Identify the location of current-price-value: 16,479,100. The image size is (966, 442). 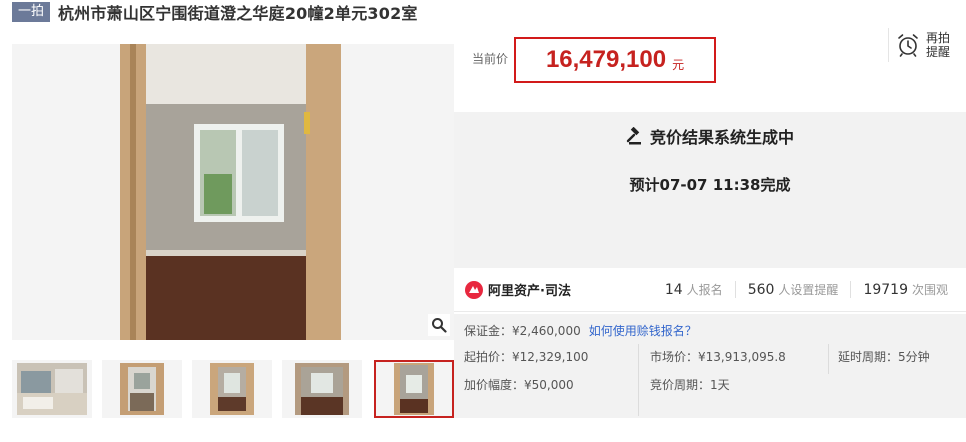
(606, 59).